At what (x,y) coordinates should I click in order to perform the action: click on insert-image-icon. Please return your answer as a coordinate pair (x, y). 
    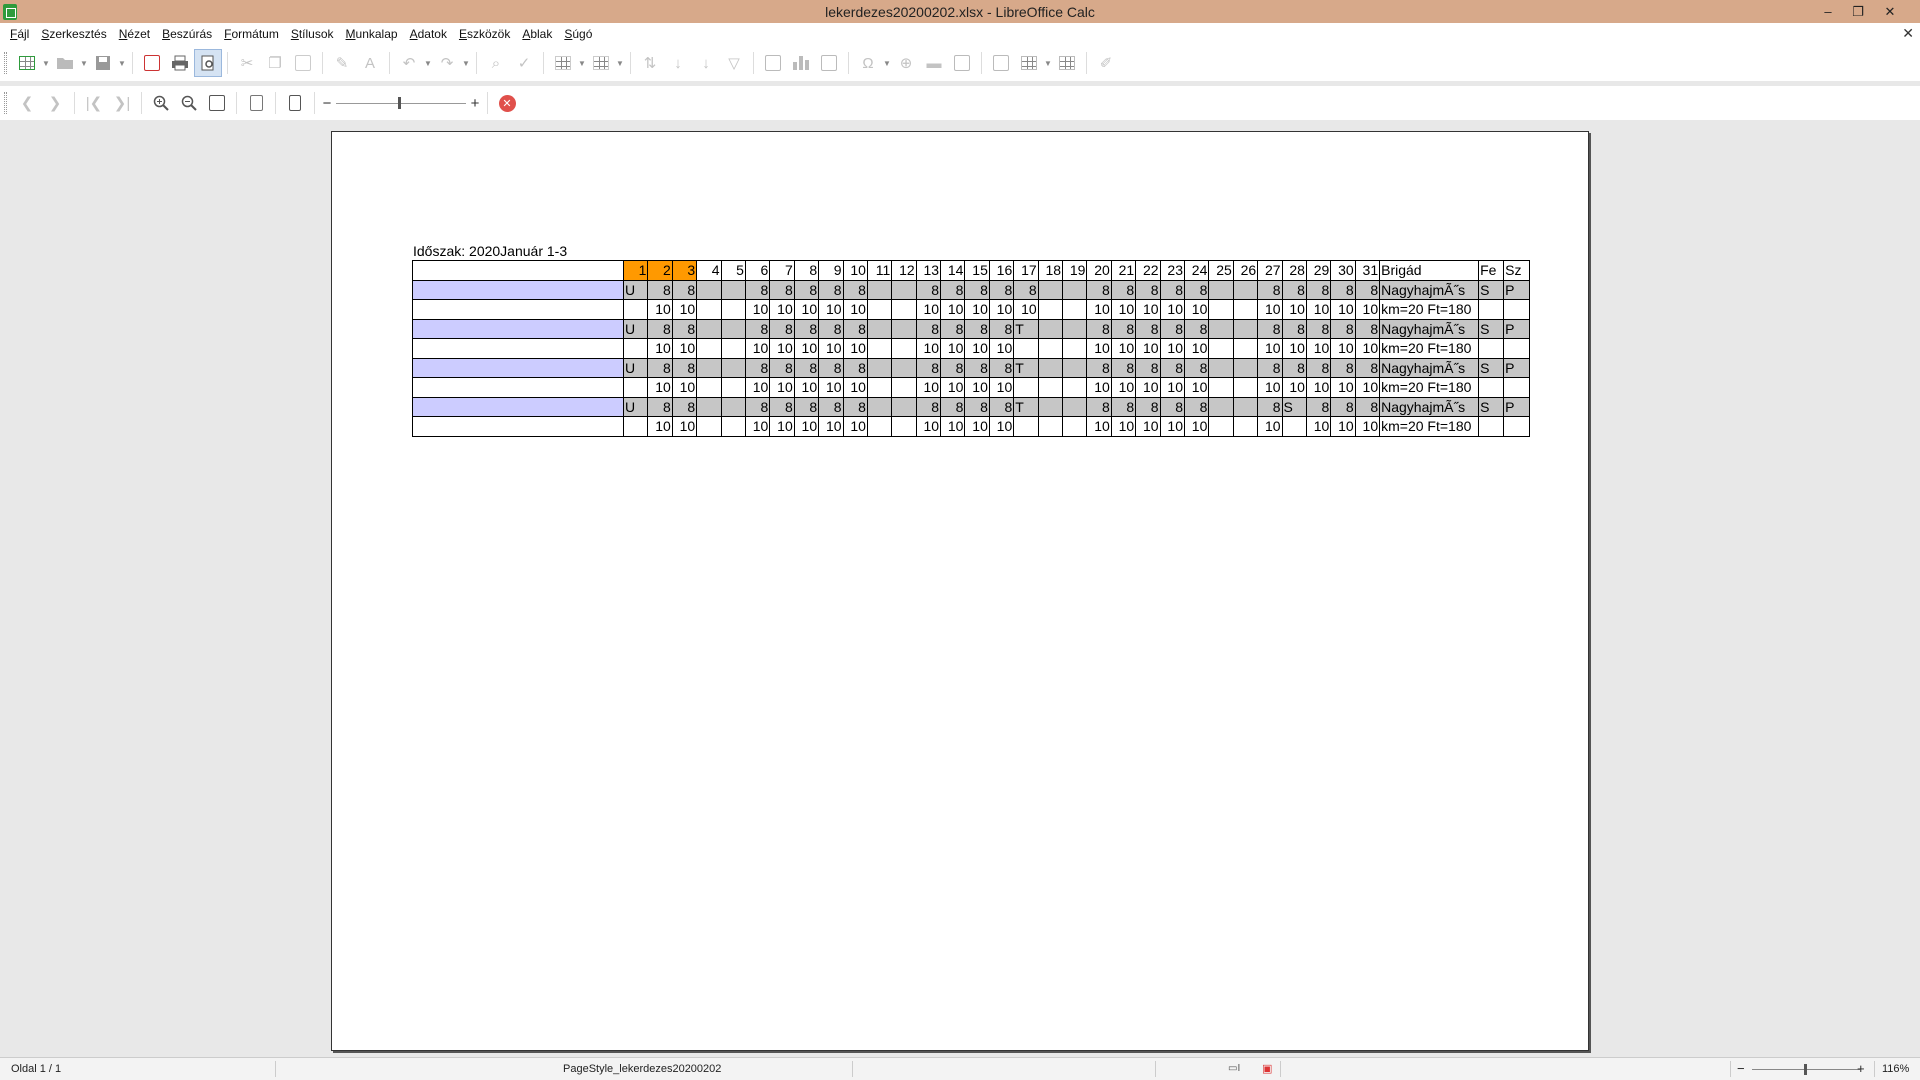
    Looking at the image, I should click on (773, 63).